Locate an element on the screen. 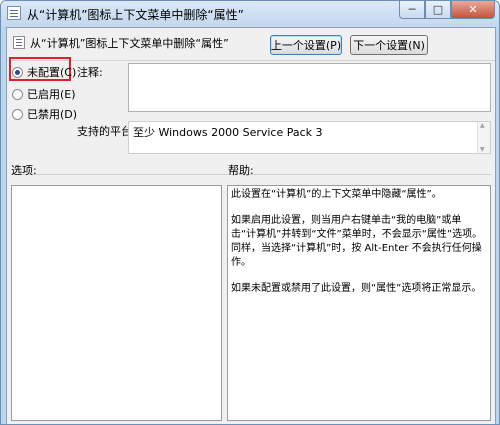 The image size is (500, 425). radio-enabled: 已启用(E) is located at coordinates (44, 94).